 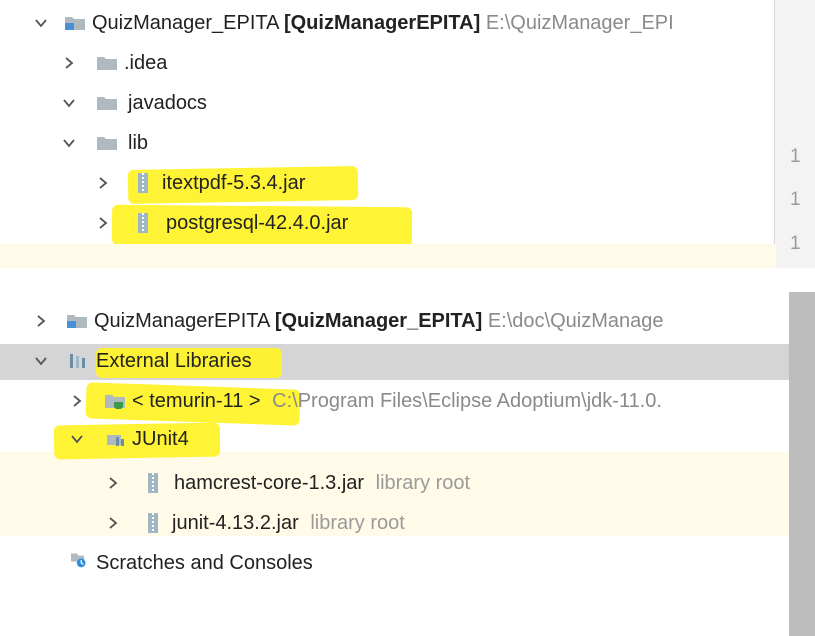 I want to click on tree-item-label: postgresql-42.4.0.jar, so click(x=257, y=223).